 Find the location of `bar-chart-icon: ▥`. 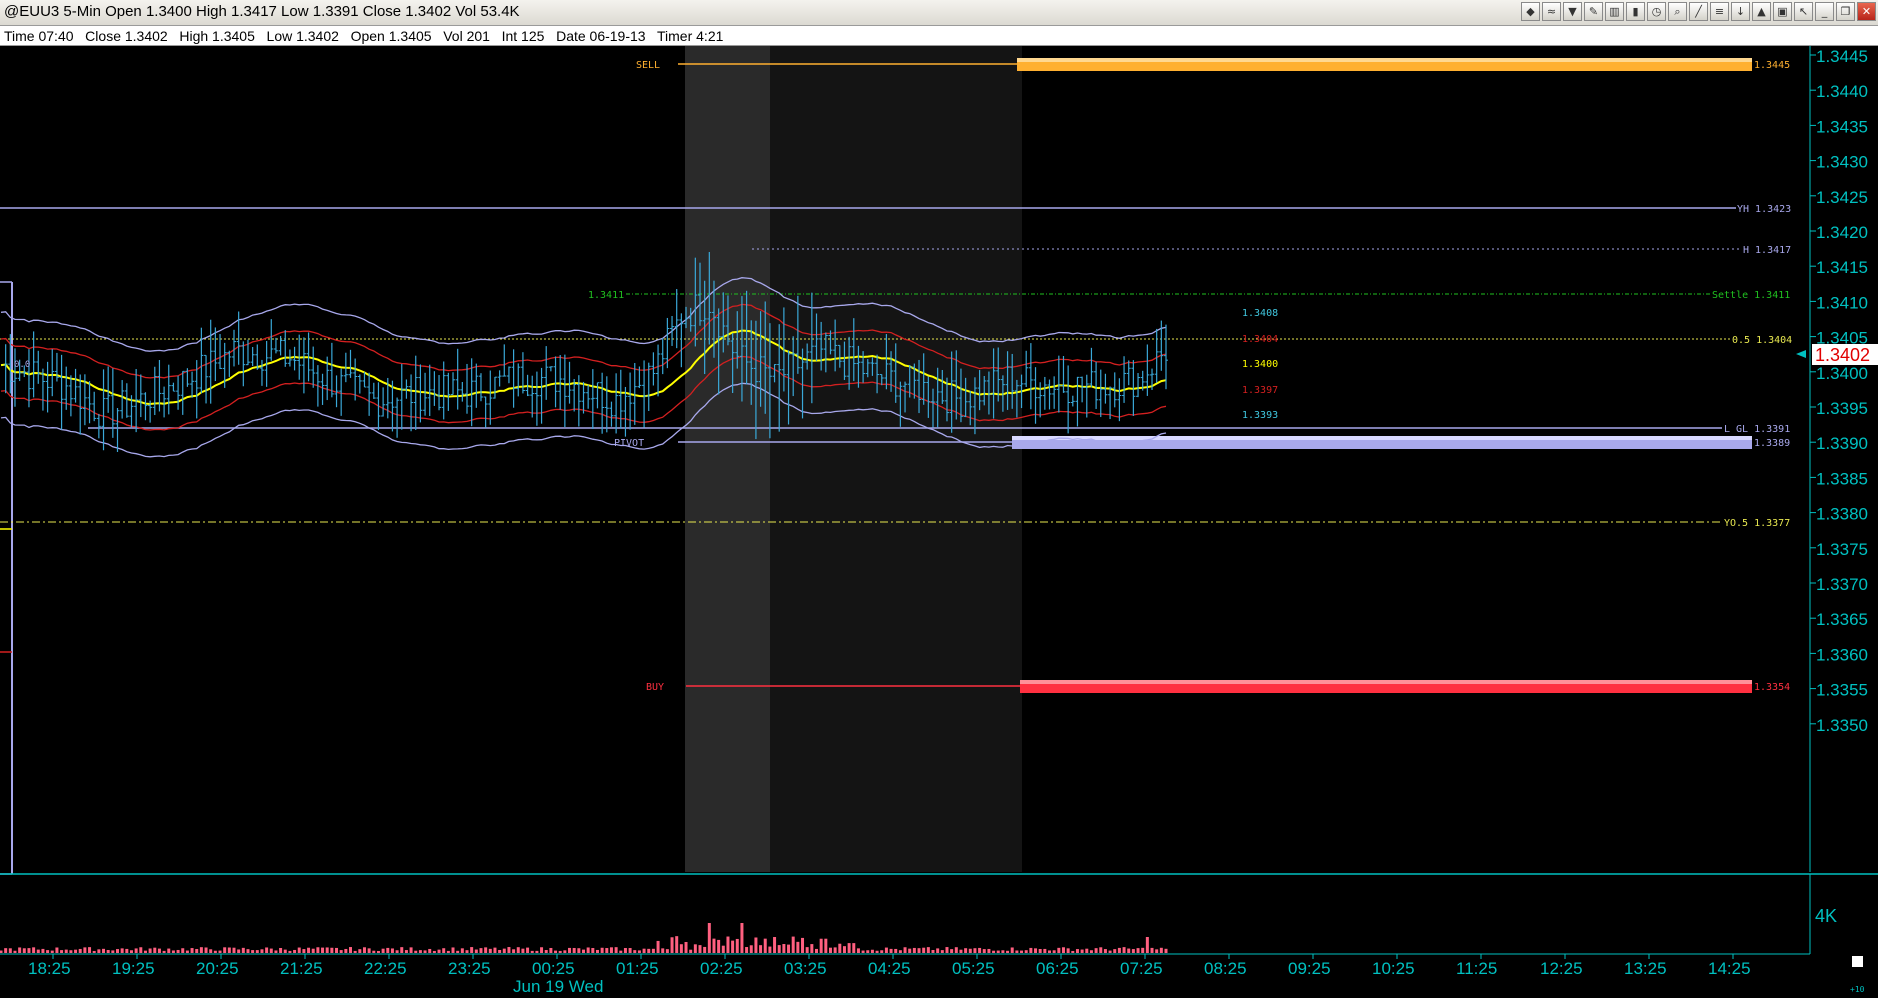

bar-chart-icon: ▥ is located at coordinates (1614, 11).